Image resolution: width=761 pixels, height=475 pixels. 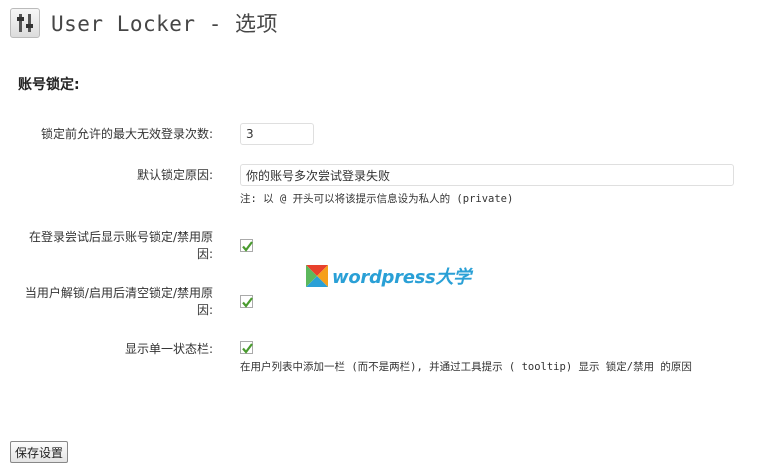 I want to click on wordpress-daxue-logo-icon, so click(x=317, y=276).